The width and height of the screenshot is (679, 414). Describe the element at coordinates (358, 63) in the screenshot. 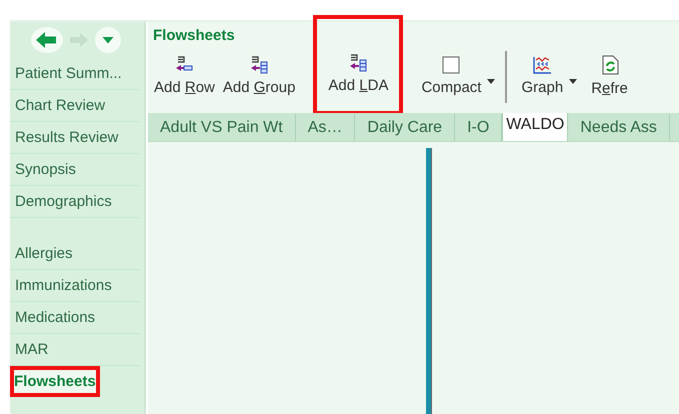

I see `add-lda-icon` at that location.